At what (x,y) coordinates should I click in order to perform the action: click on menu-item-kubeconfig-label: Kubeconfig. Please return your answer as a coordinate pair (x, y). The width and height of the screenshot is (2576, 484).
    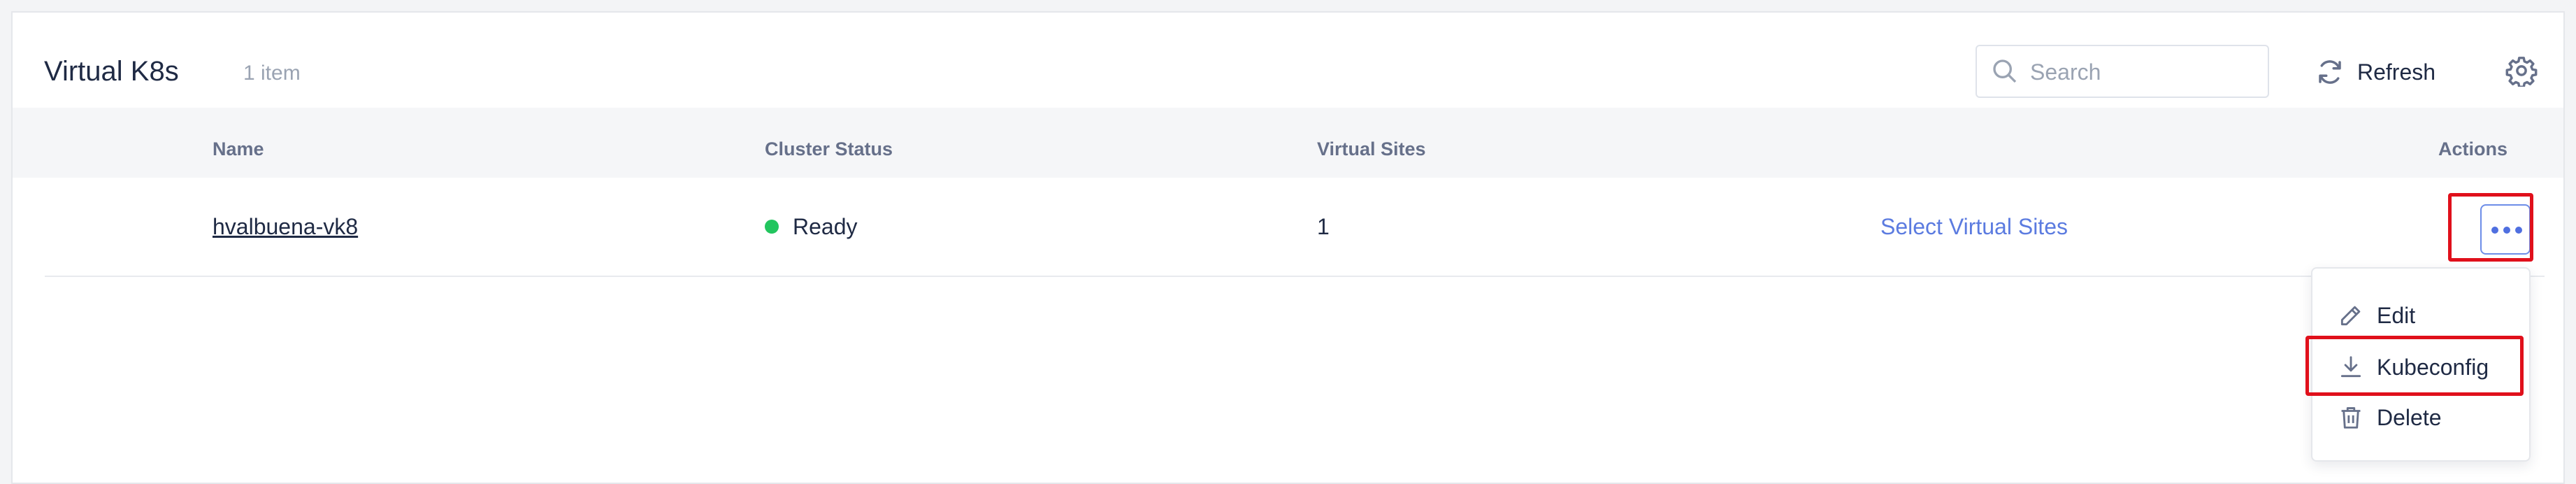
    Looking at the image, I should click on (2433, 367).